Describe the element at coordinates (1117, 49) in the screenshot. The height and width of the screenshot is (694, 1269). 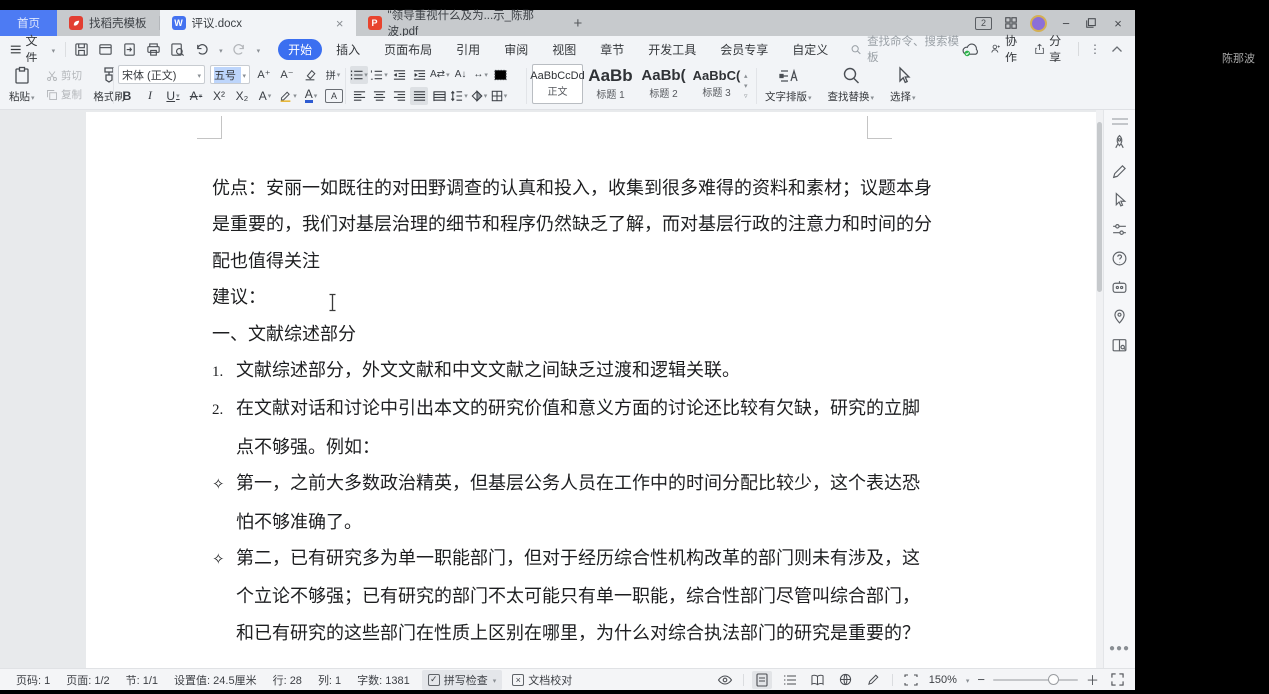
I see `collapse-ribbon-icon` at that location.